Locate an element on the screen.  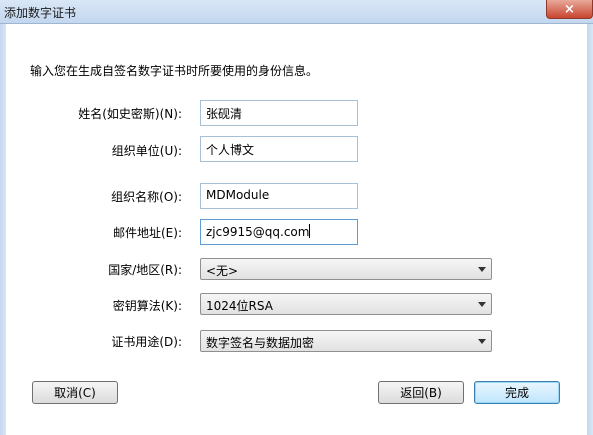
org-name-input: MDModule is located at coordinates (279, 196).